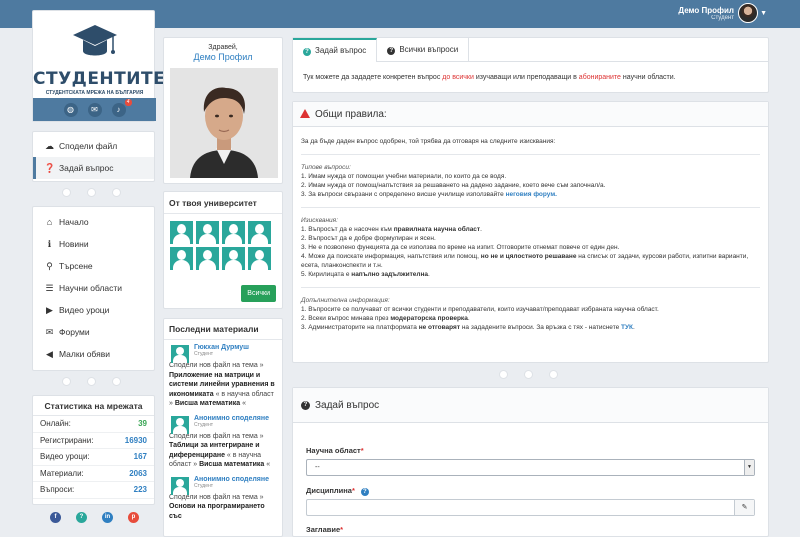 The width and height of the screenshot is (800, 537). I want to click on notification-badge: 4, so click(128, 102).